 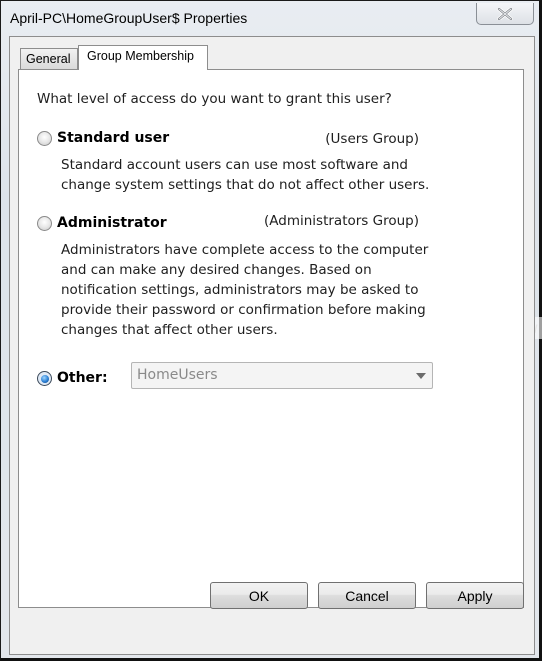 What do you see at coordinates (475, 595) in the screenshot?
I see `apply-button: Apply` at bounding box center [475, 595].